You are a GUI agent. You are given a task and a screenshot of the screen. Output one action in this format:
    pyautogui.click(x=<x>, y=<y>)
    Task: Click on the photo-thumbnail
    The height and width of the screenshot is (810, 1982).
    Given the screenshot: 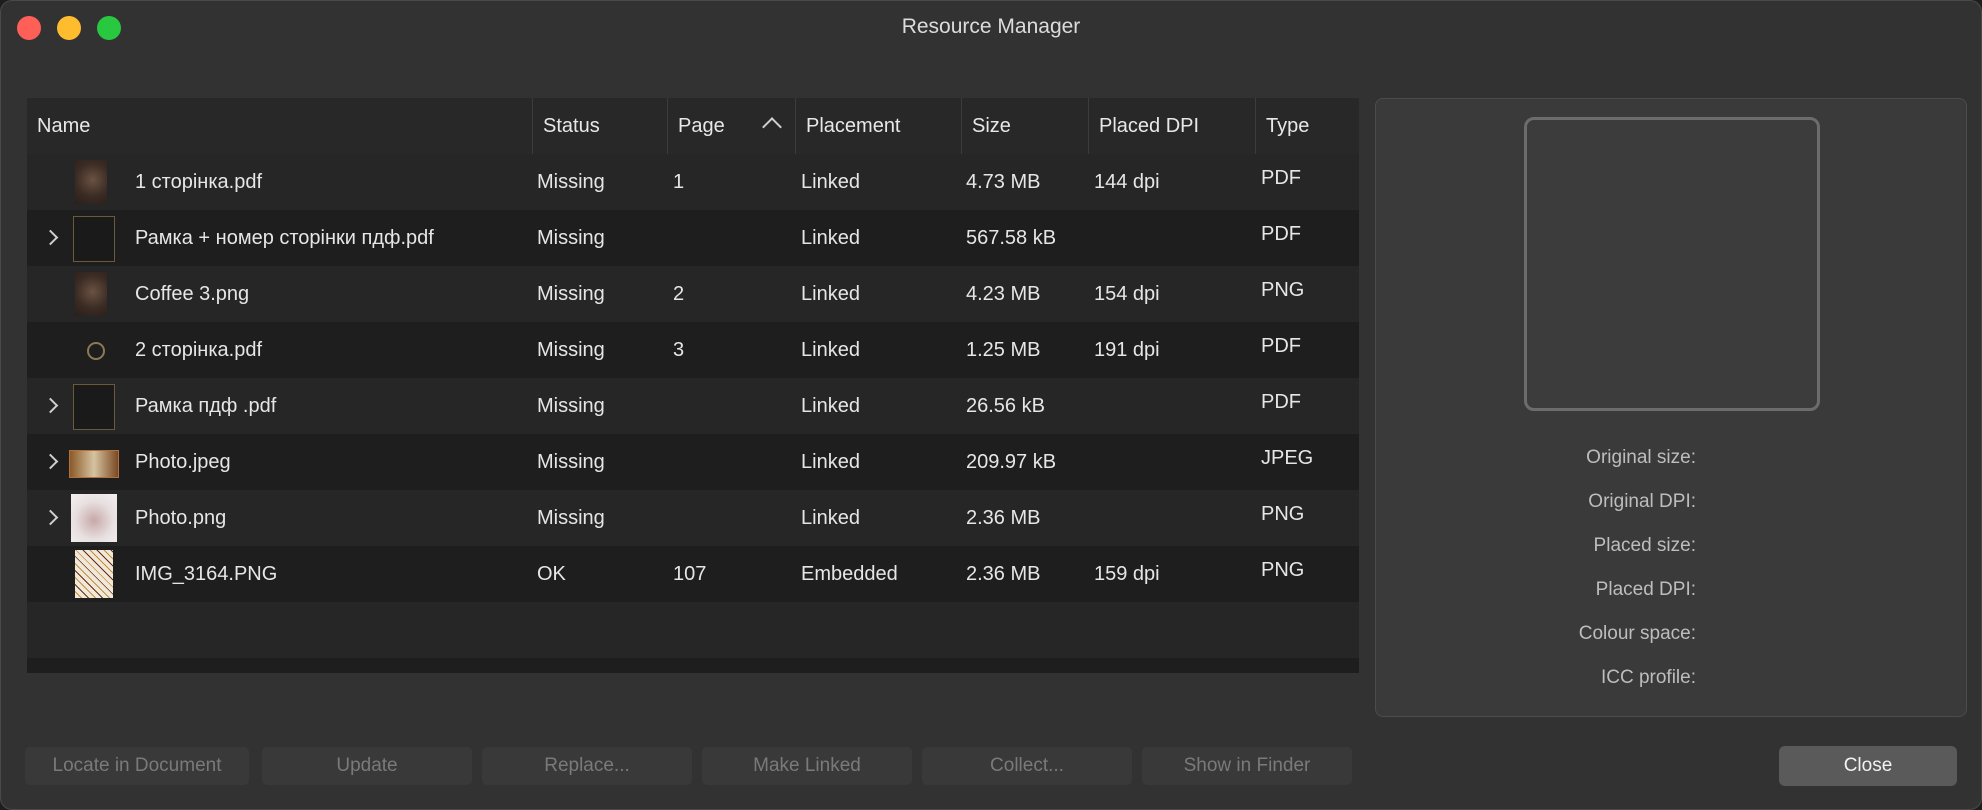 What is the action you would take?
    pyautogui.click(x=94, y=464)
    